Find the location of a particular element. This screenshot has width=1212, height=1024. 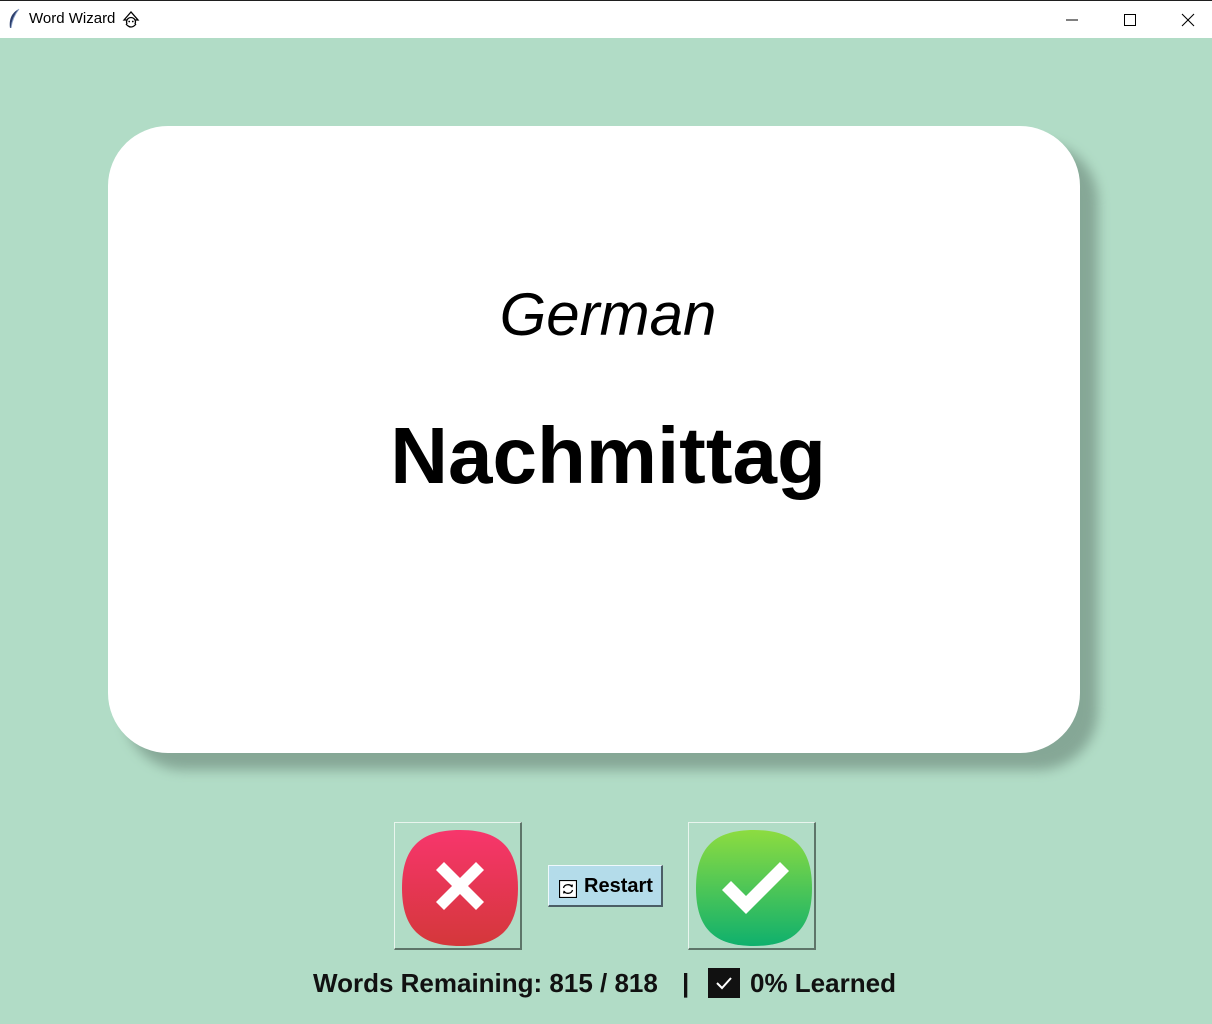

close-button is located at coordinates (1185, 20).